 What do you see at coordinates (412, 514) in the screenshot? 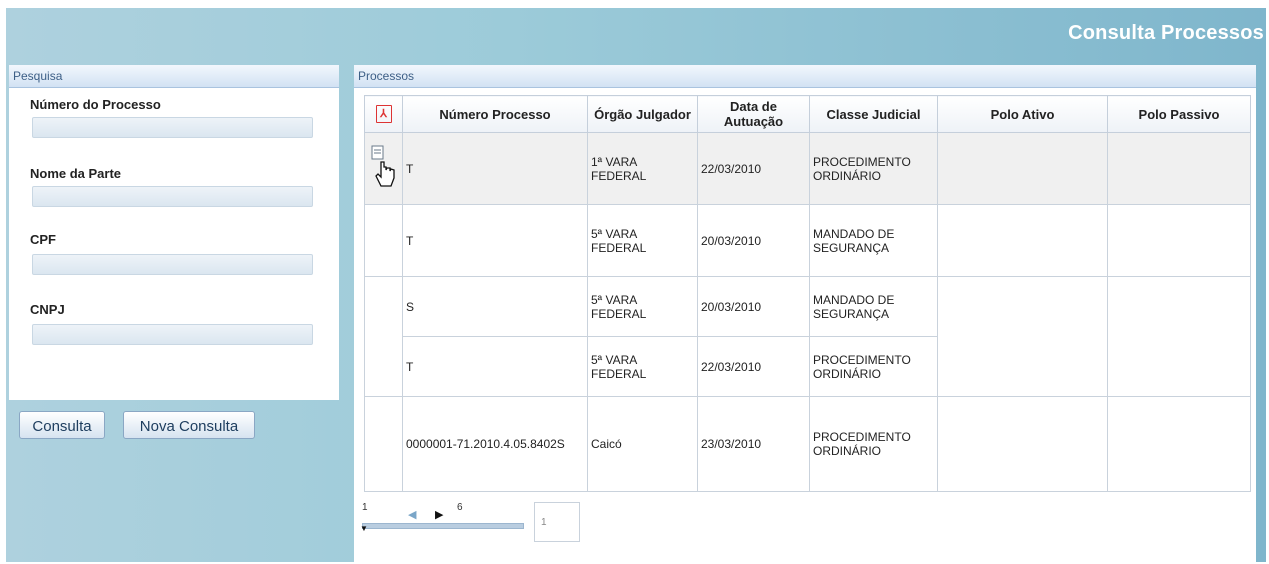
I see `previous-page-icon: ◀` at bounding box center [412, 514].